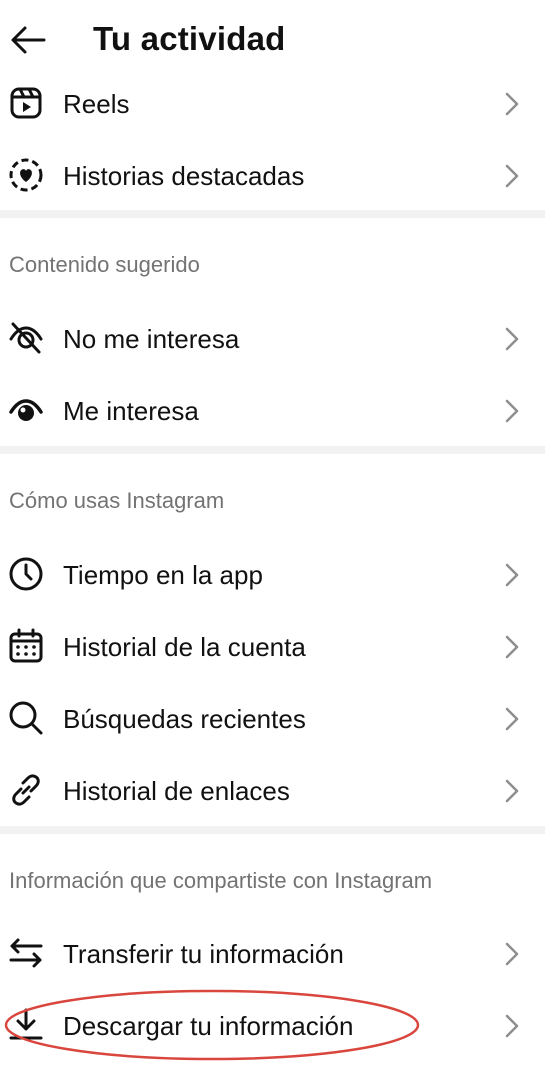  Describe the element at coordinates (176, 791) in the screenshot. I see `menu-item-label: Historial de enlaces` at that location.